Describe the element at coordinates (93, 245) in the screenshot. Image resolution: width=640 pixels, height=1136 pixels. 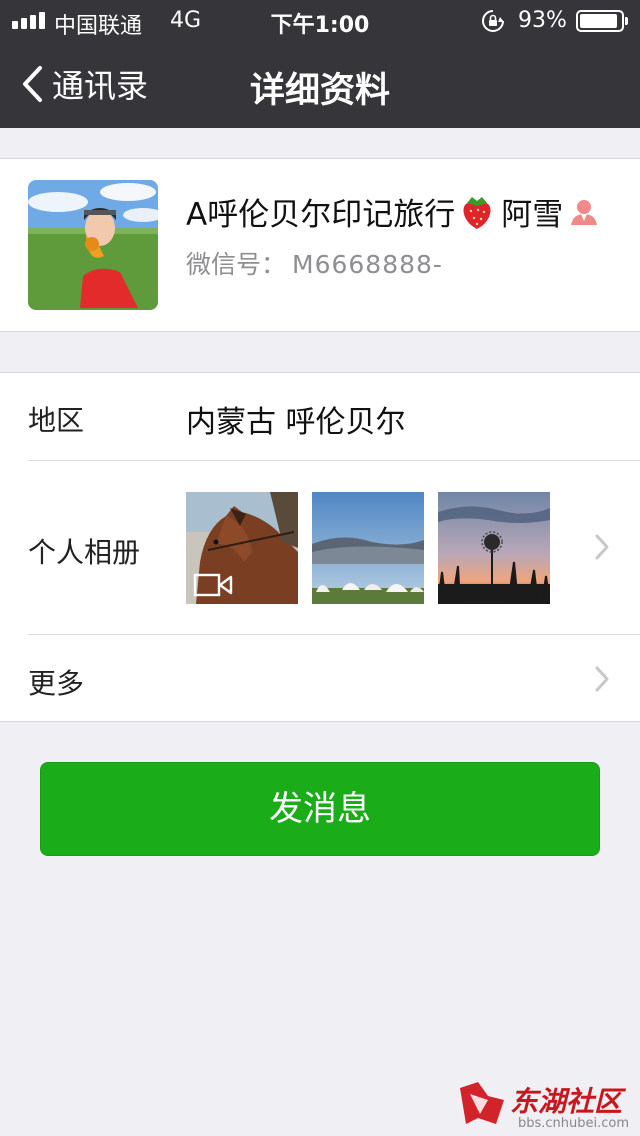
I see `avatar` at that location.